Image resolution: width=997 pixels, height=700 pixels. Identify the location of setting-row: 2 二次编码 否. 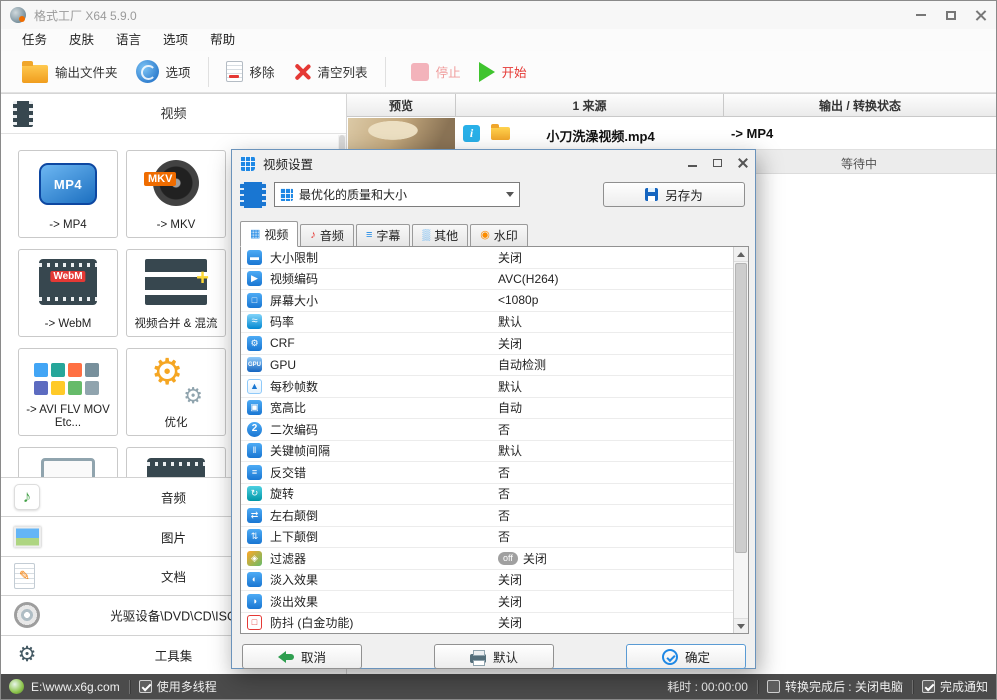
(487, 430).